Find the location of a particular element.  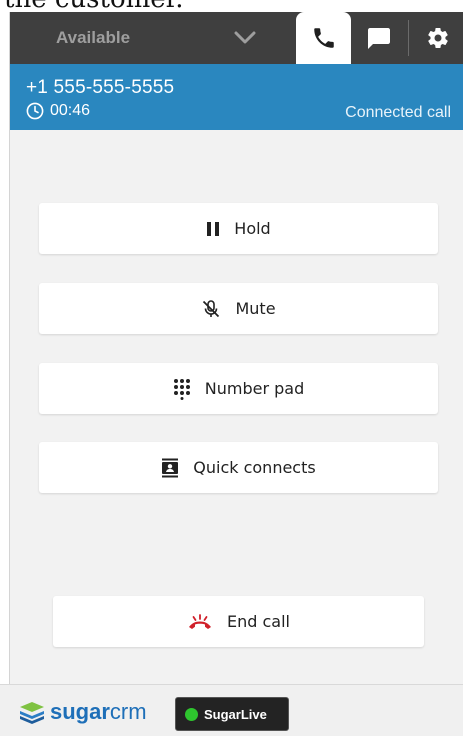

sugarcrm-logo: sugarcrm is located at coordinates (82, 712).